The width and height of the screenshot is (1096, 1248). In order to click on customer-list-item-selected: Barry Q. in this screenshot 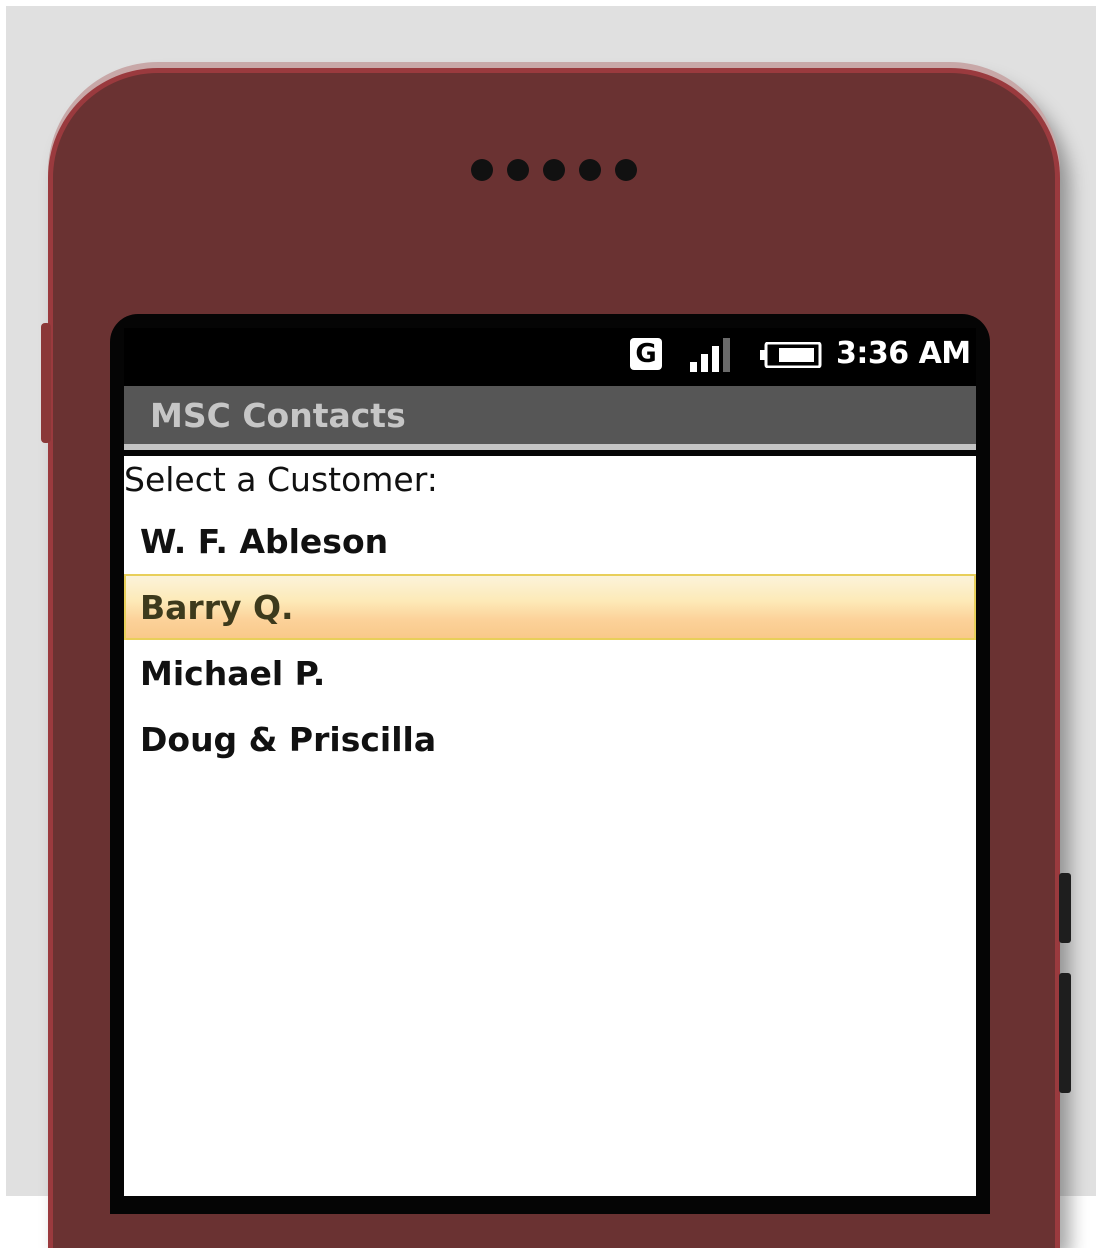, I will do `click(550, 607)`.